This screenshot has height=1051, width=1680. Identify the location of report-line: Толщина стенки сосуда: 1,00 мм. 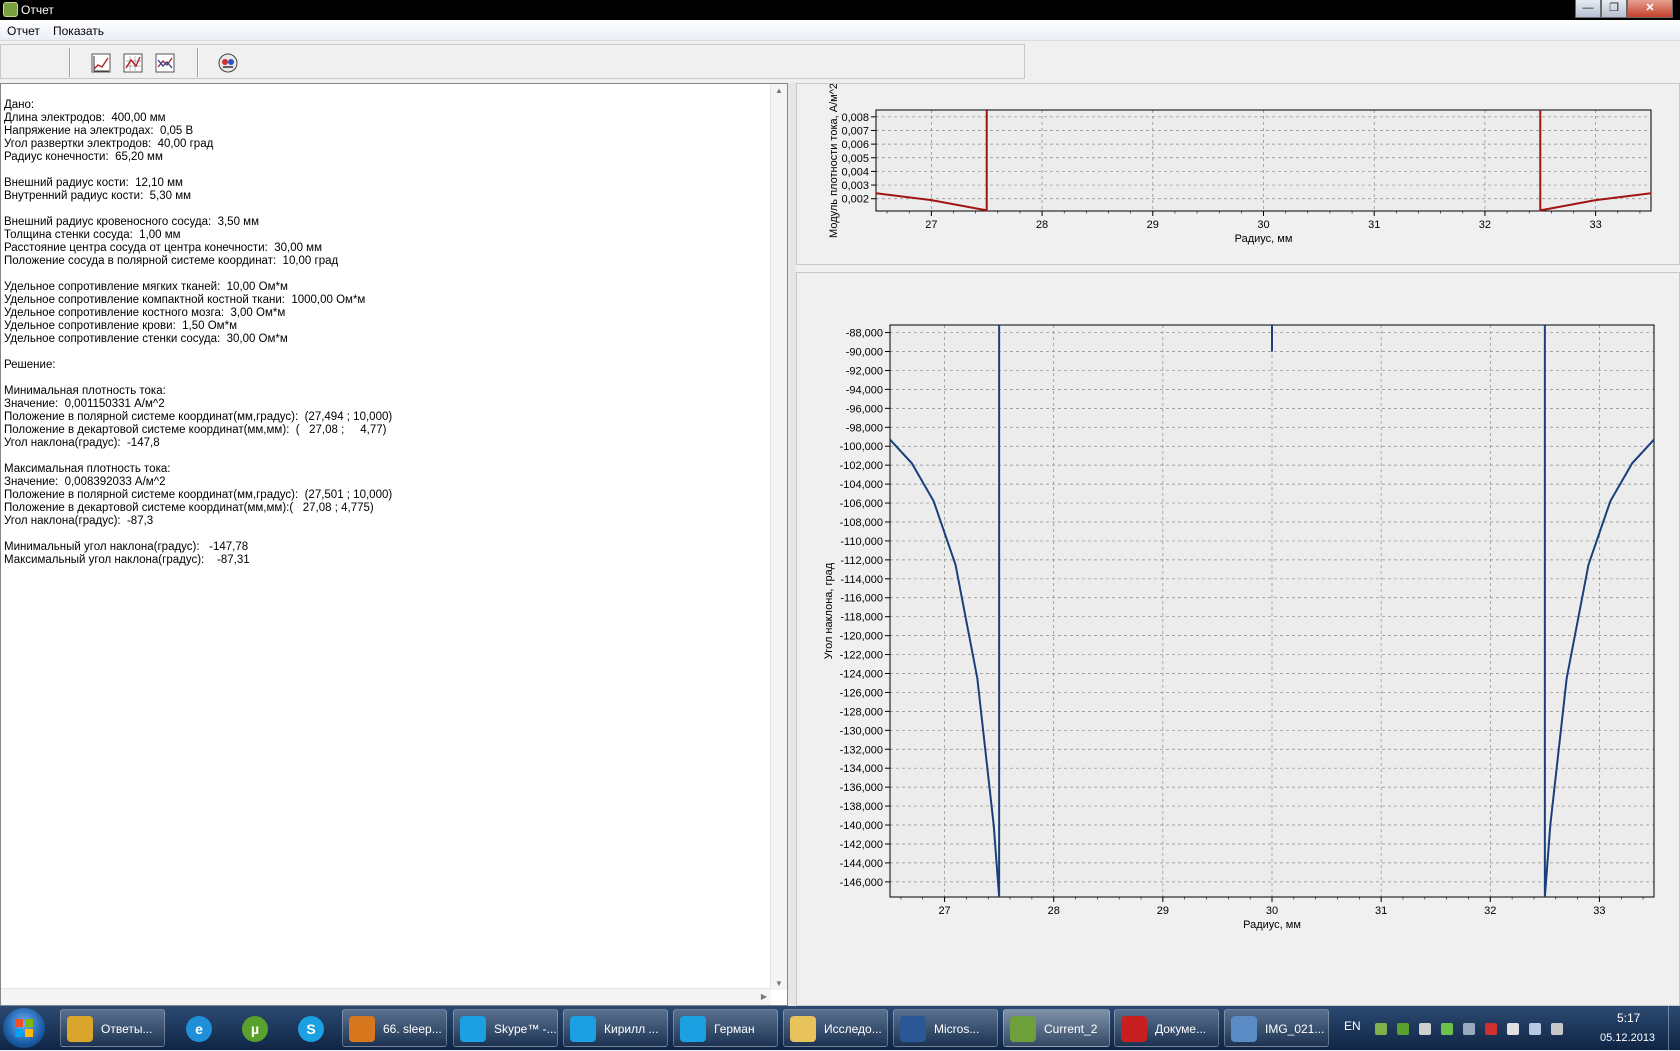
(92, 235).